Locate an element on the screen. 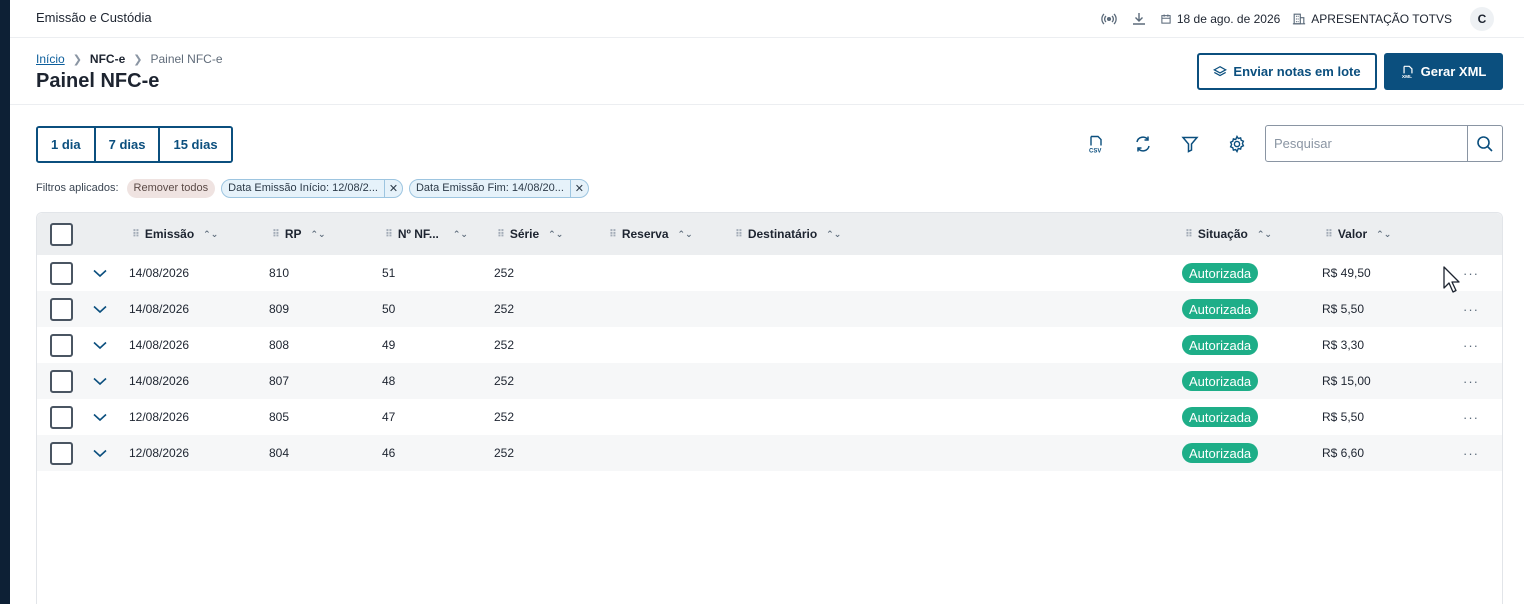 The width and height of the screenshot is (1524, 604). cell-valor: R$ 3,30 is located at coordinates (1343, 345).